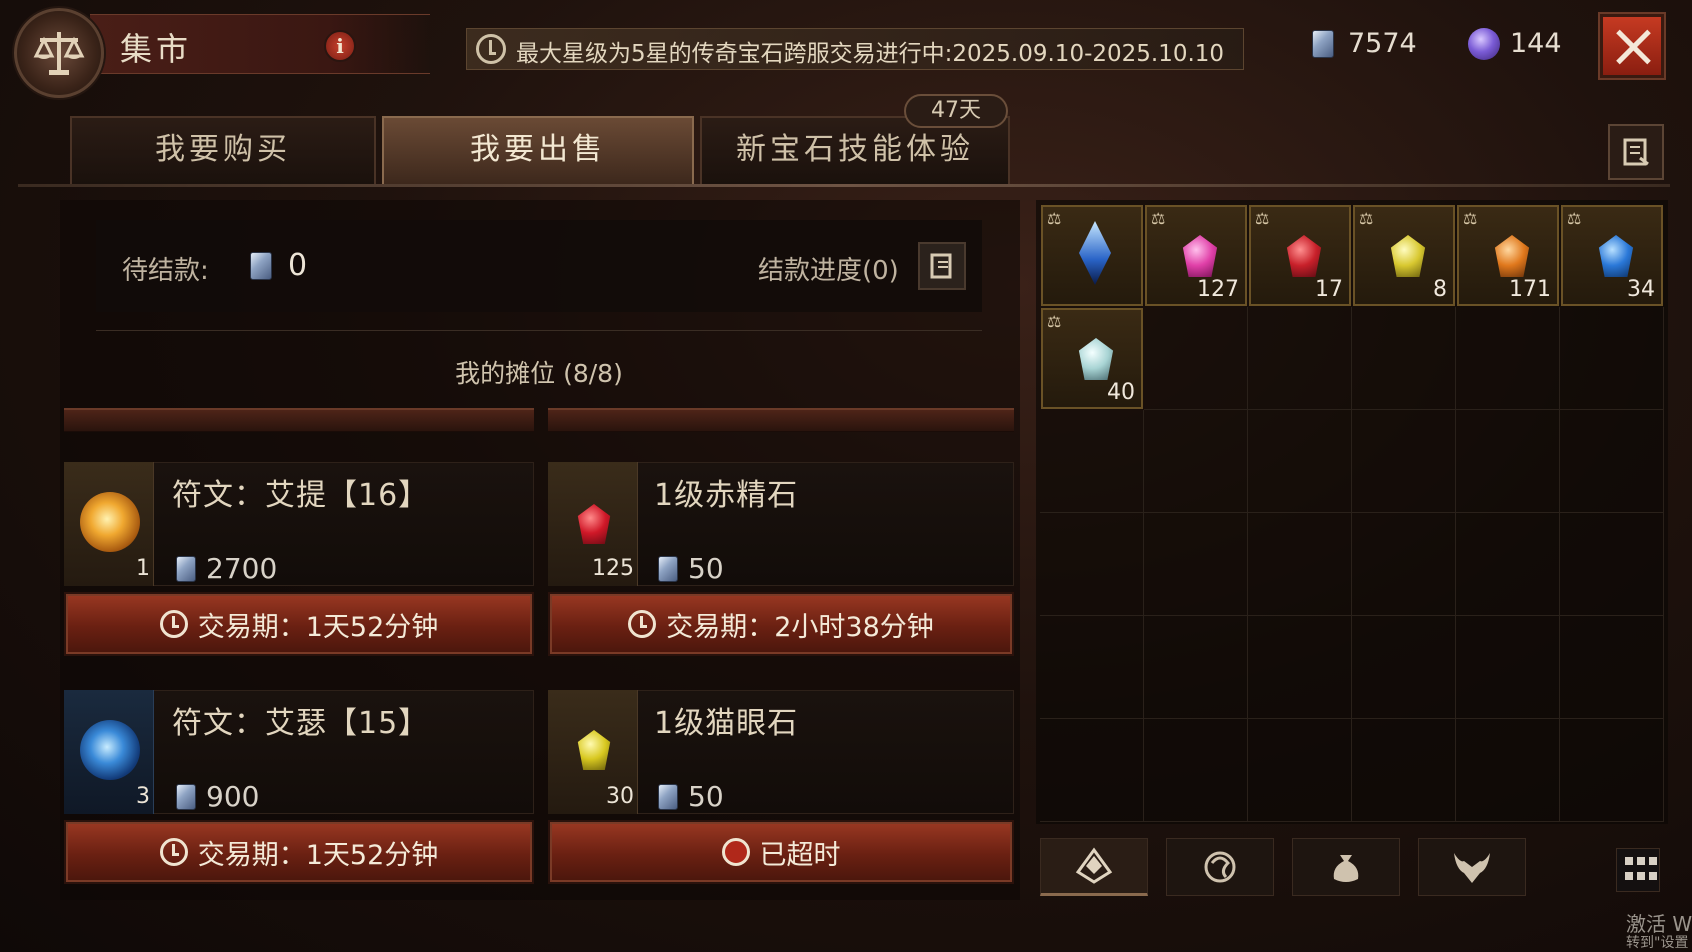  Describe the element at coordinates (781, 852) in the screenshot. I see `listing-expired-bar: 已超时` at that location.